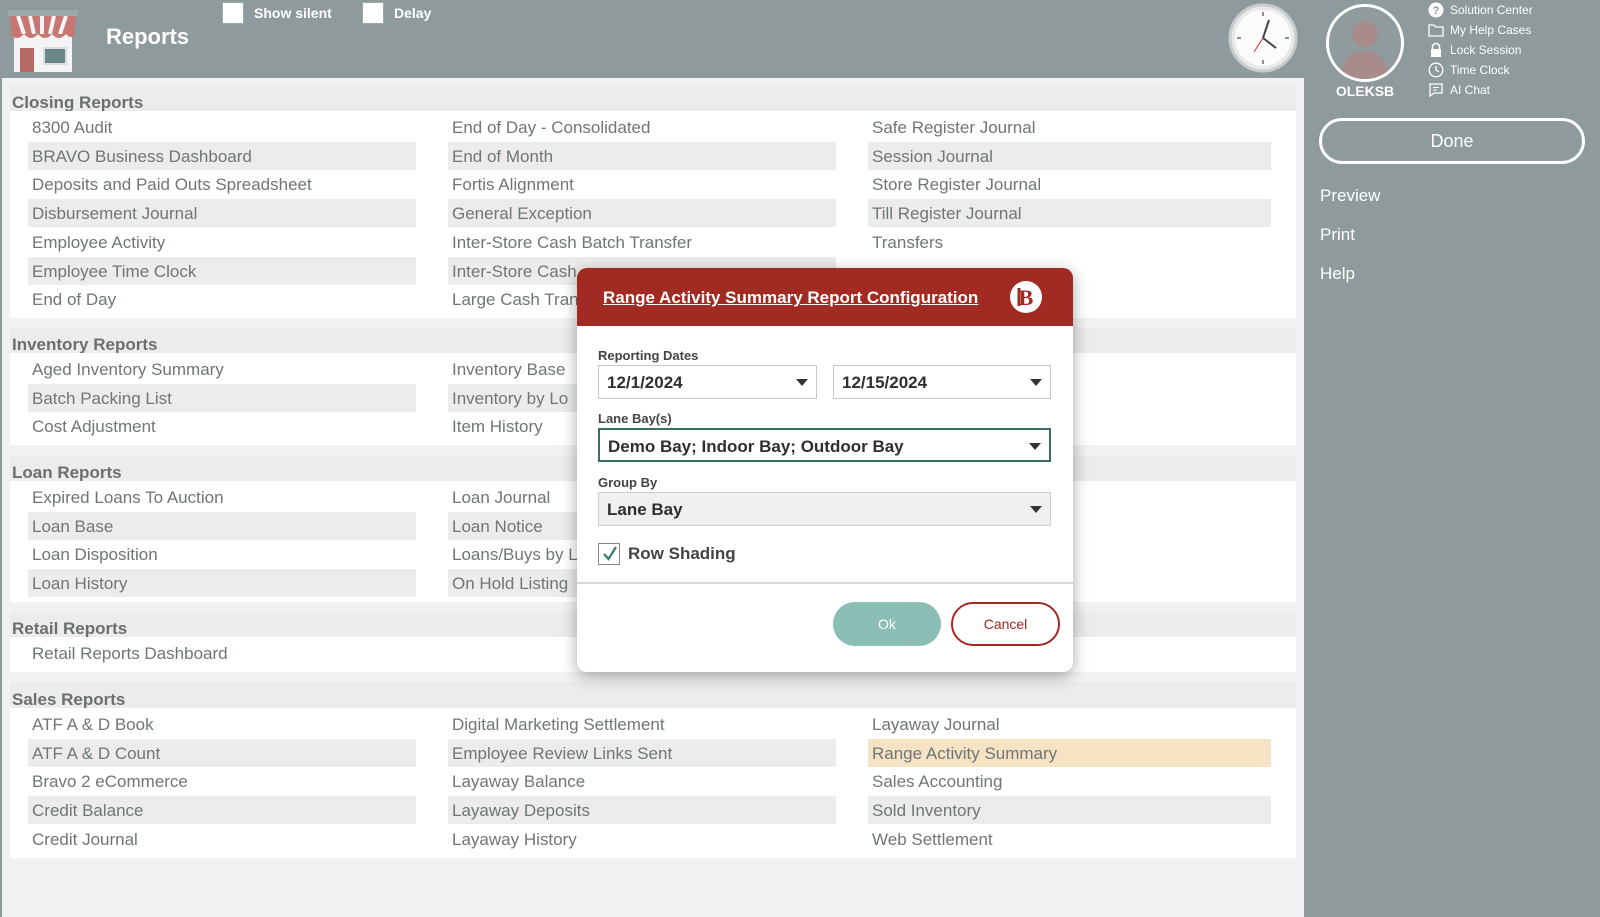  I want to click on lock-session-link: Lock Session, so click(1474, 50).